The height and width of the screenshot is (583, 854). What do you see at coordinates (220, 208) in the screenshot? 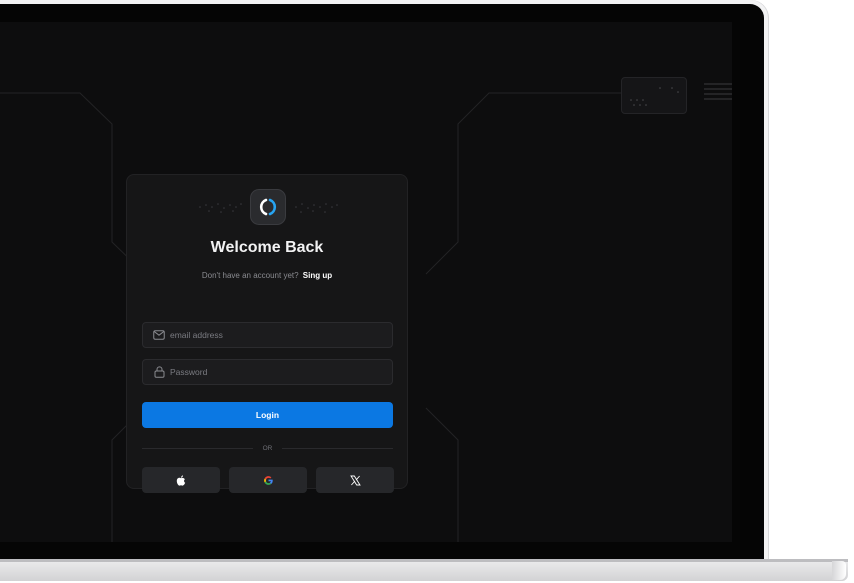
I see `decorative-dots-left` at bounding box center [220, 208].